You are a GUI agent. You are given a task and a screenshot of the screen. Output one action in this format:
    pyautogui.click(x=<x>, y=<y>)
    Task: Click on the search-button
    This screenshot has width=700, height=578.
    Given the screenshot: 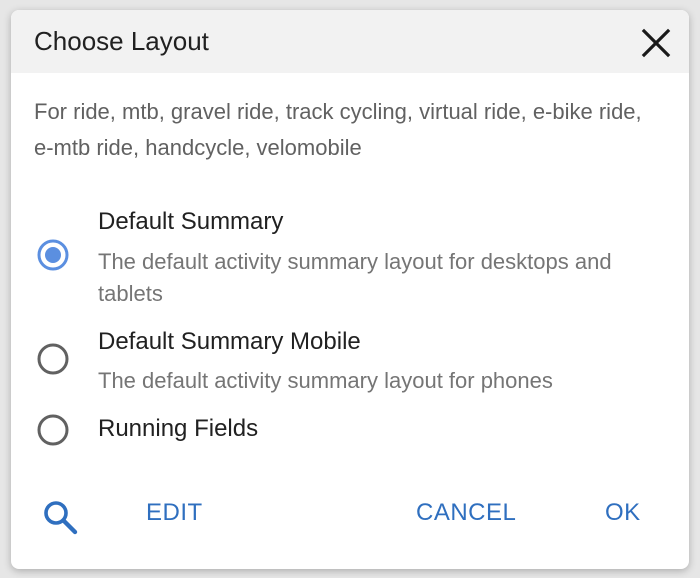 What is the action you would take?
    pyautogui.click(x=61, y=518)
    